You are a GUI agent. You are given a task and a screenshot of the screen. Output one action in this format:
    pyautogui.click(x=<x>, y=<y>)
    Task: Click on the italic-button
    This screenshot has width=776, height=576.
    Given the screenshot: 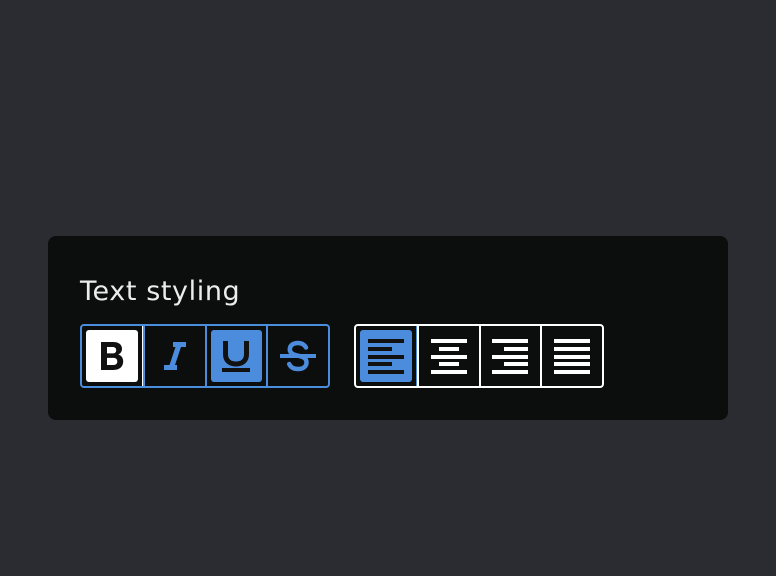 What is the action you would take?
    pyautogui.click(x=173, y=356)
    